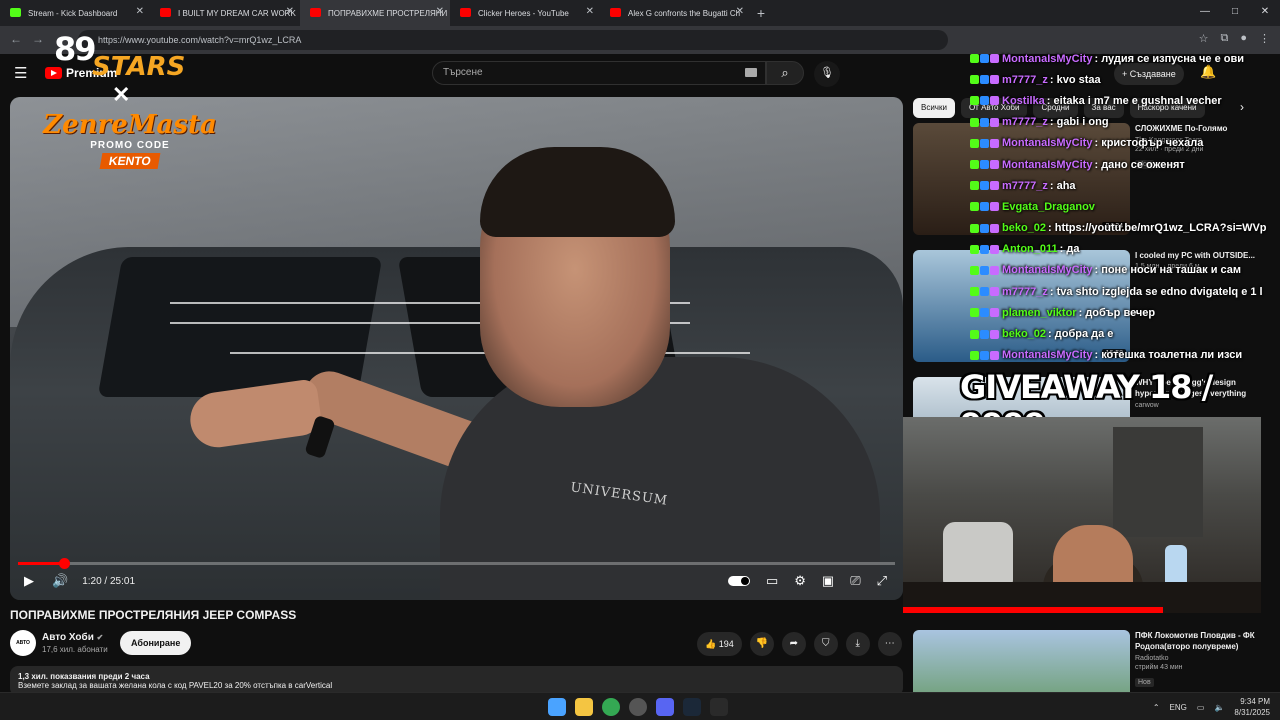 The width and height of the screenshot is (1280, 720). I want to click on windows-start-icon, so click(557, 707).